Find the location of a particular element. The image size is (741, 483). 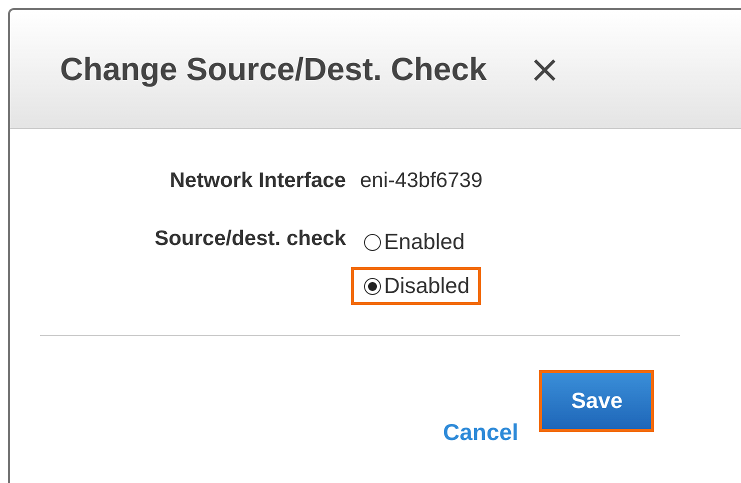

dialog-title: Change Source/Dest. Check is located at coordinates (273, 69).